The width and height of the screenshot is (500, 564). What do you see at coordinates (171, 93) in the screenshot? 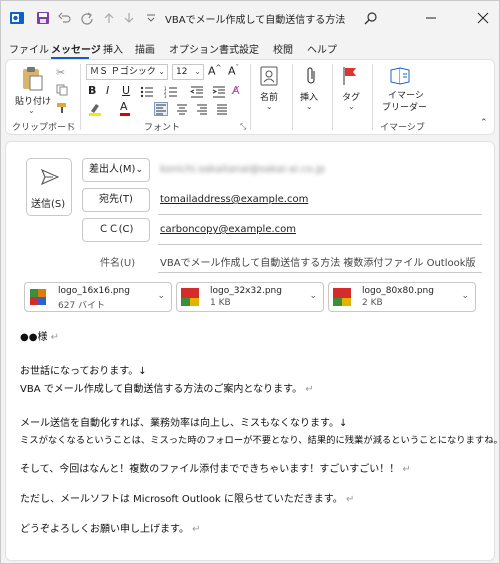
I see `numbering-icon: 123` at bounding box center [171, 93].